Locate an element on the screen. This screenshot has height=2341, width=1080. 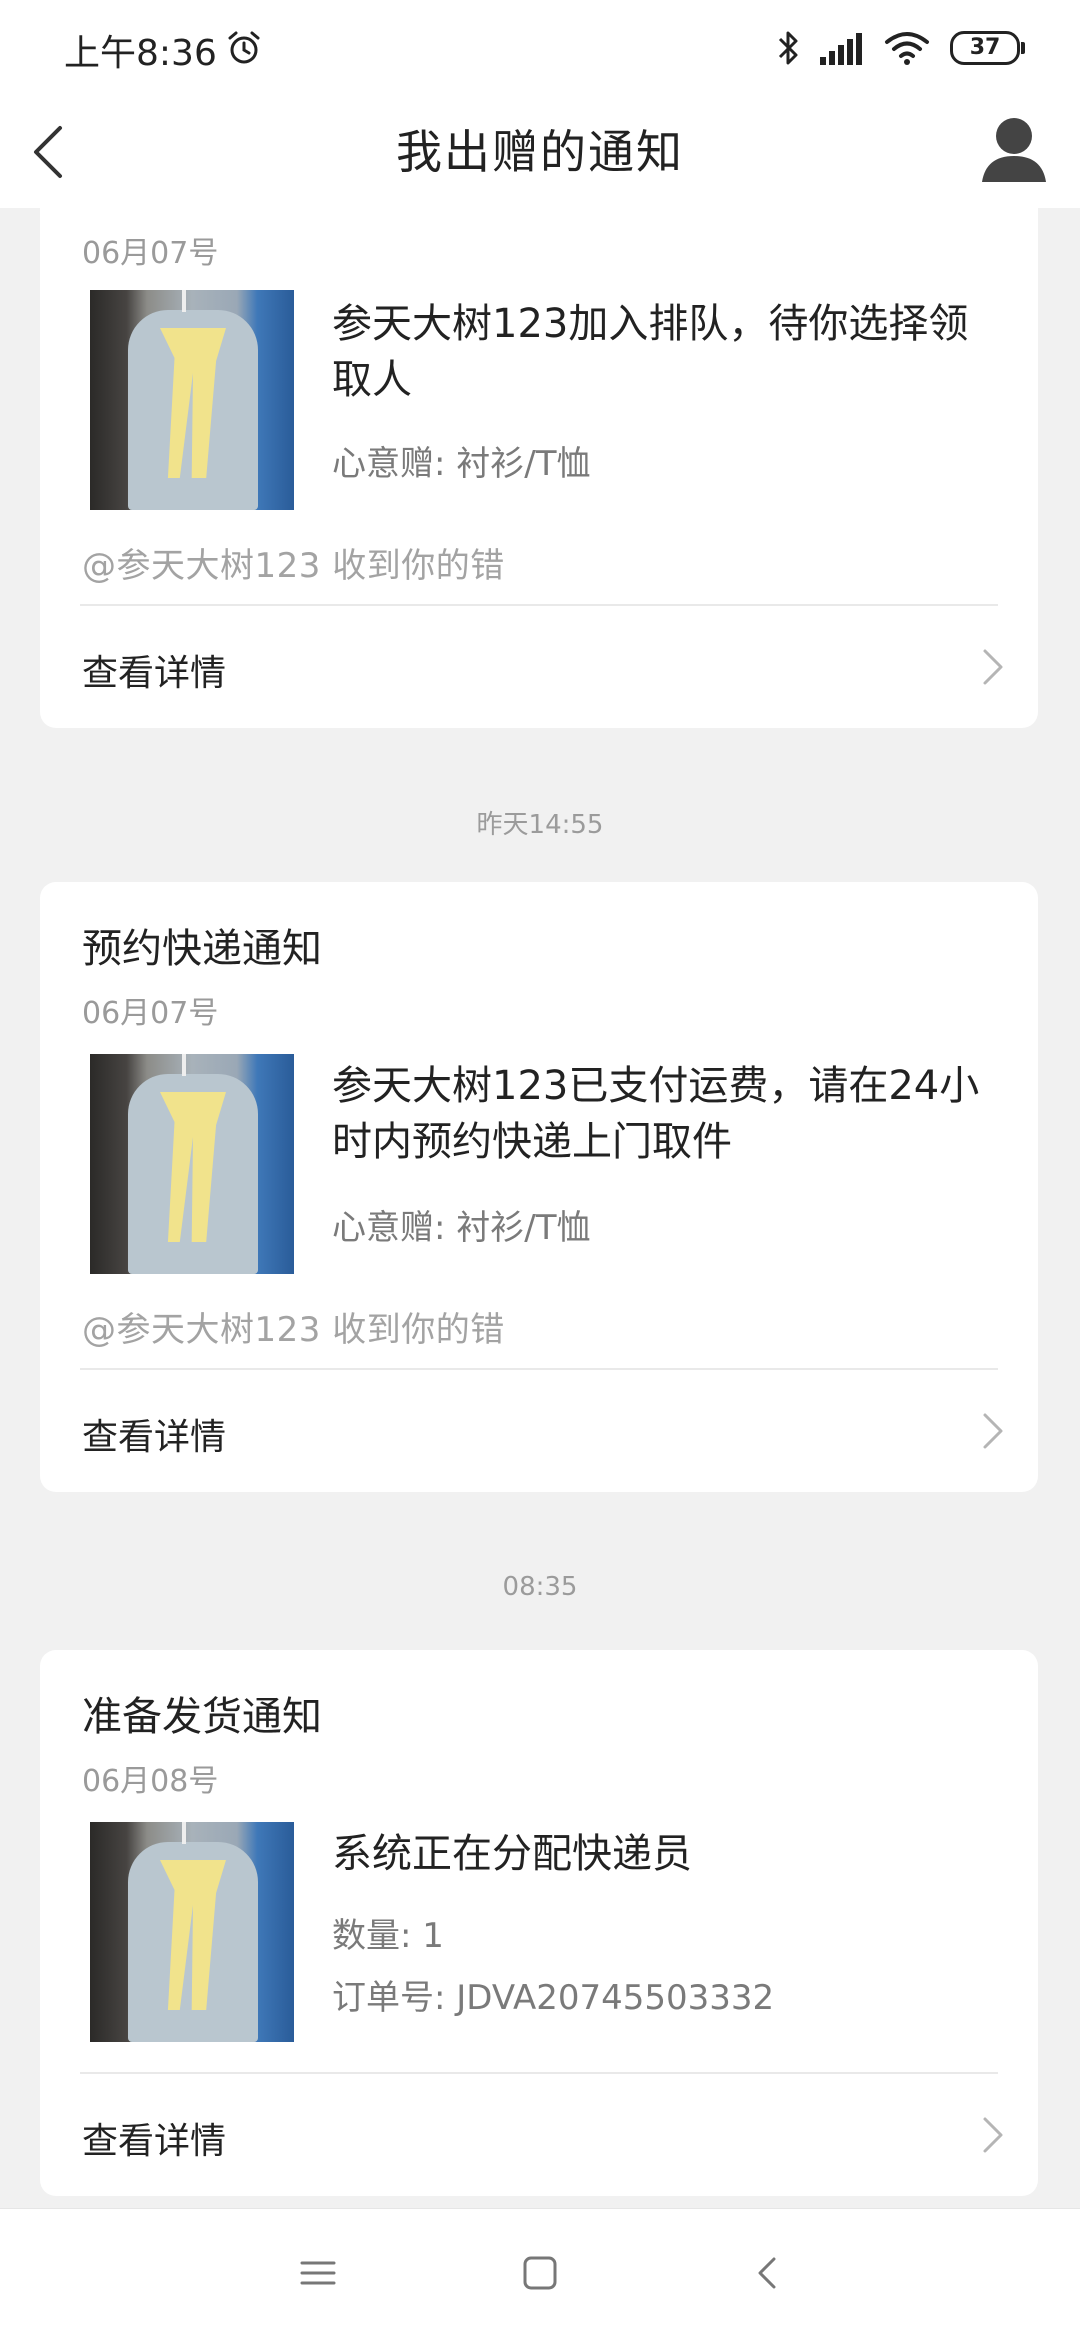
signal-icon is located at coordinates (841, 49).